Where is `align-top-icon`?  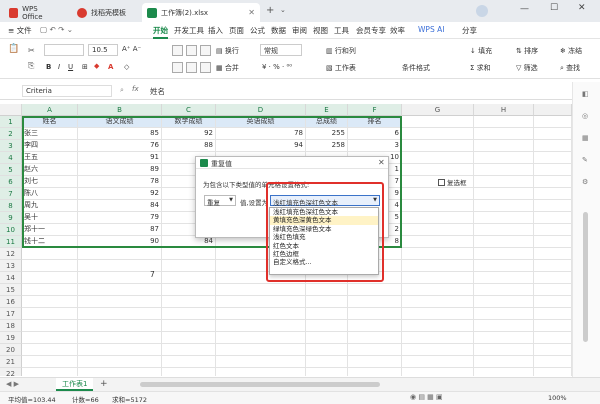 align-top-icon is located at coordinates (177, 50).